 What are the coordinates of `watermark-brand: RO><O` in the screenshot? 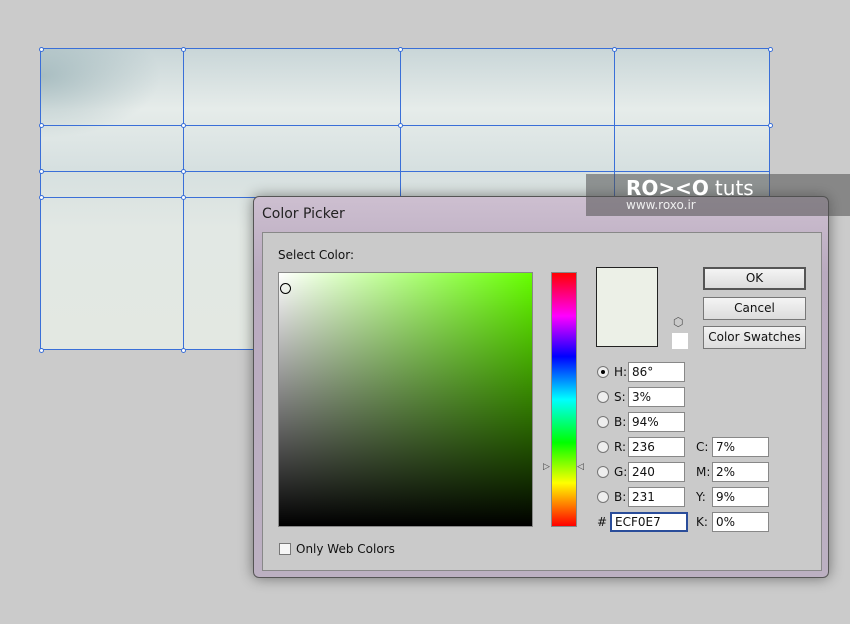 It's located at (667, 188).